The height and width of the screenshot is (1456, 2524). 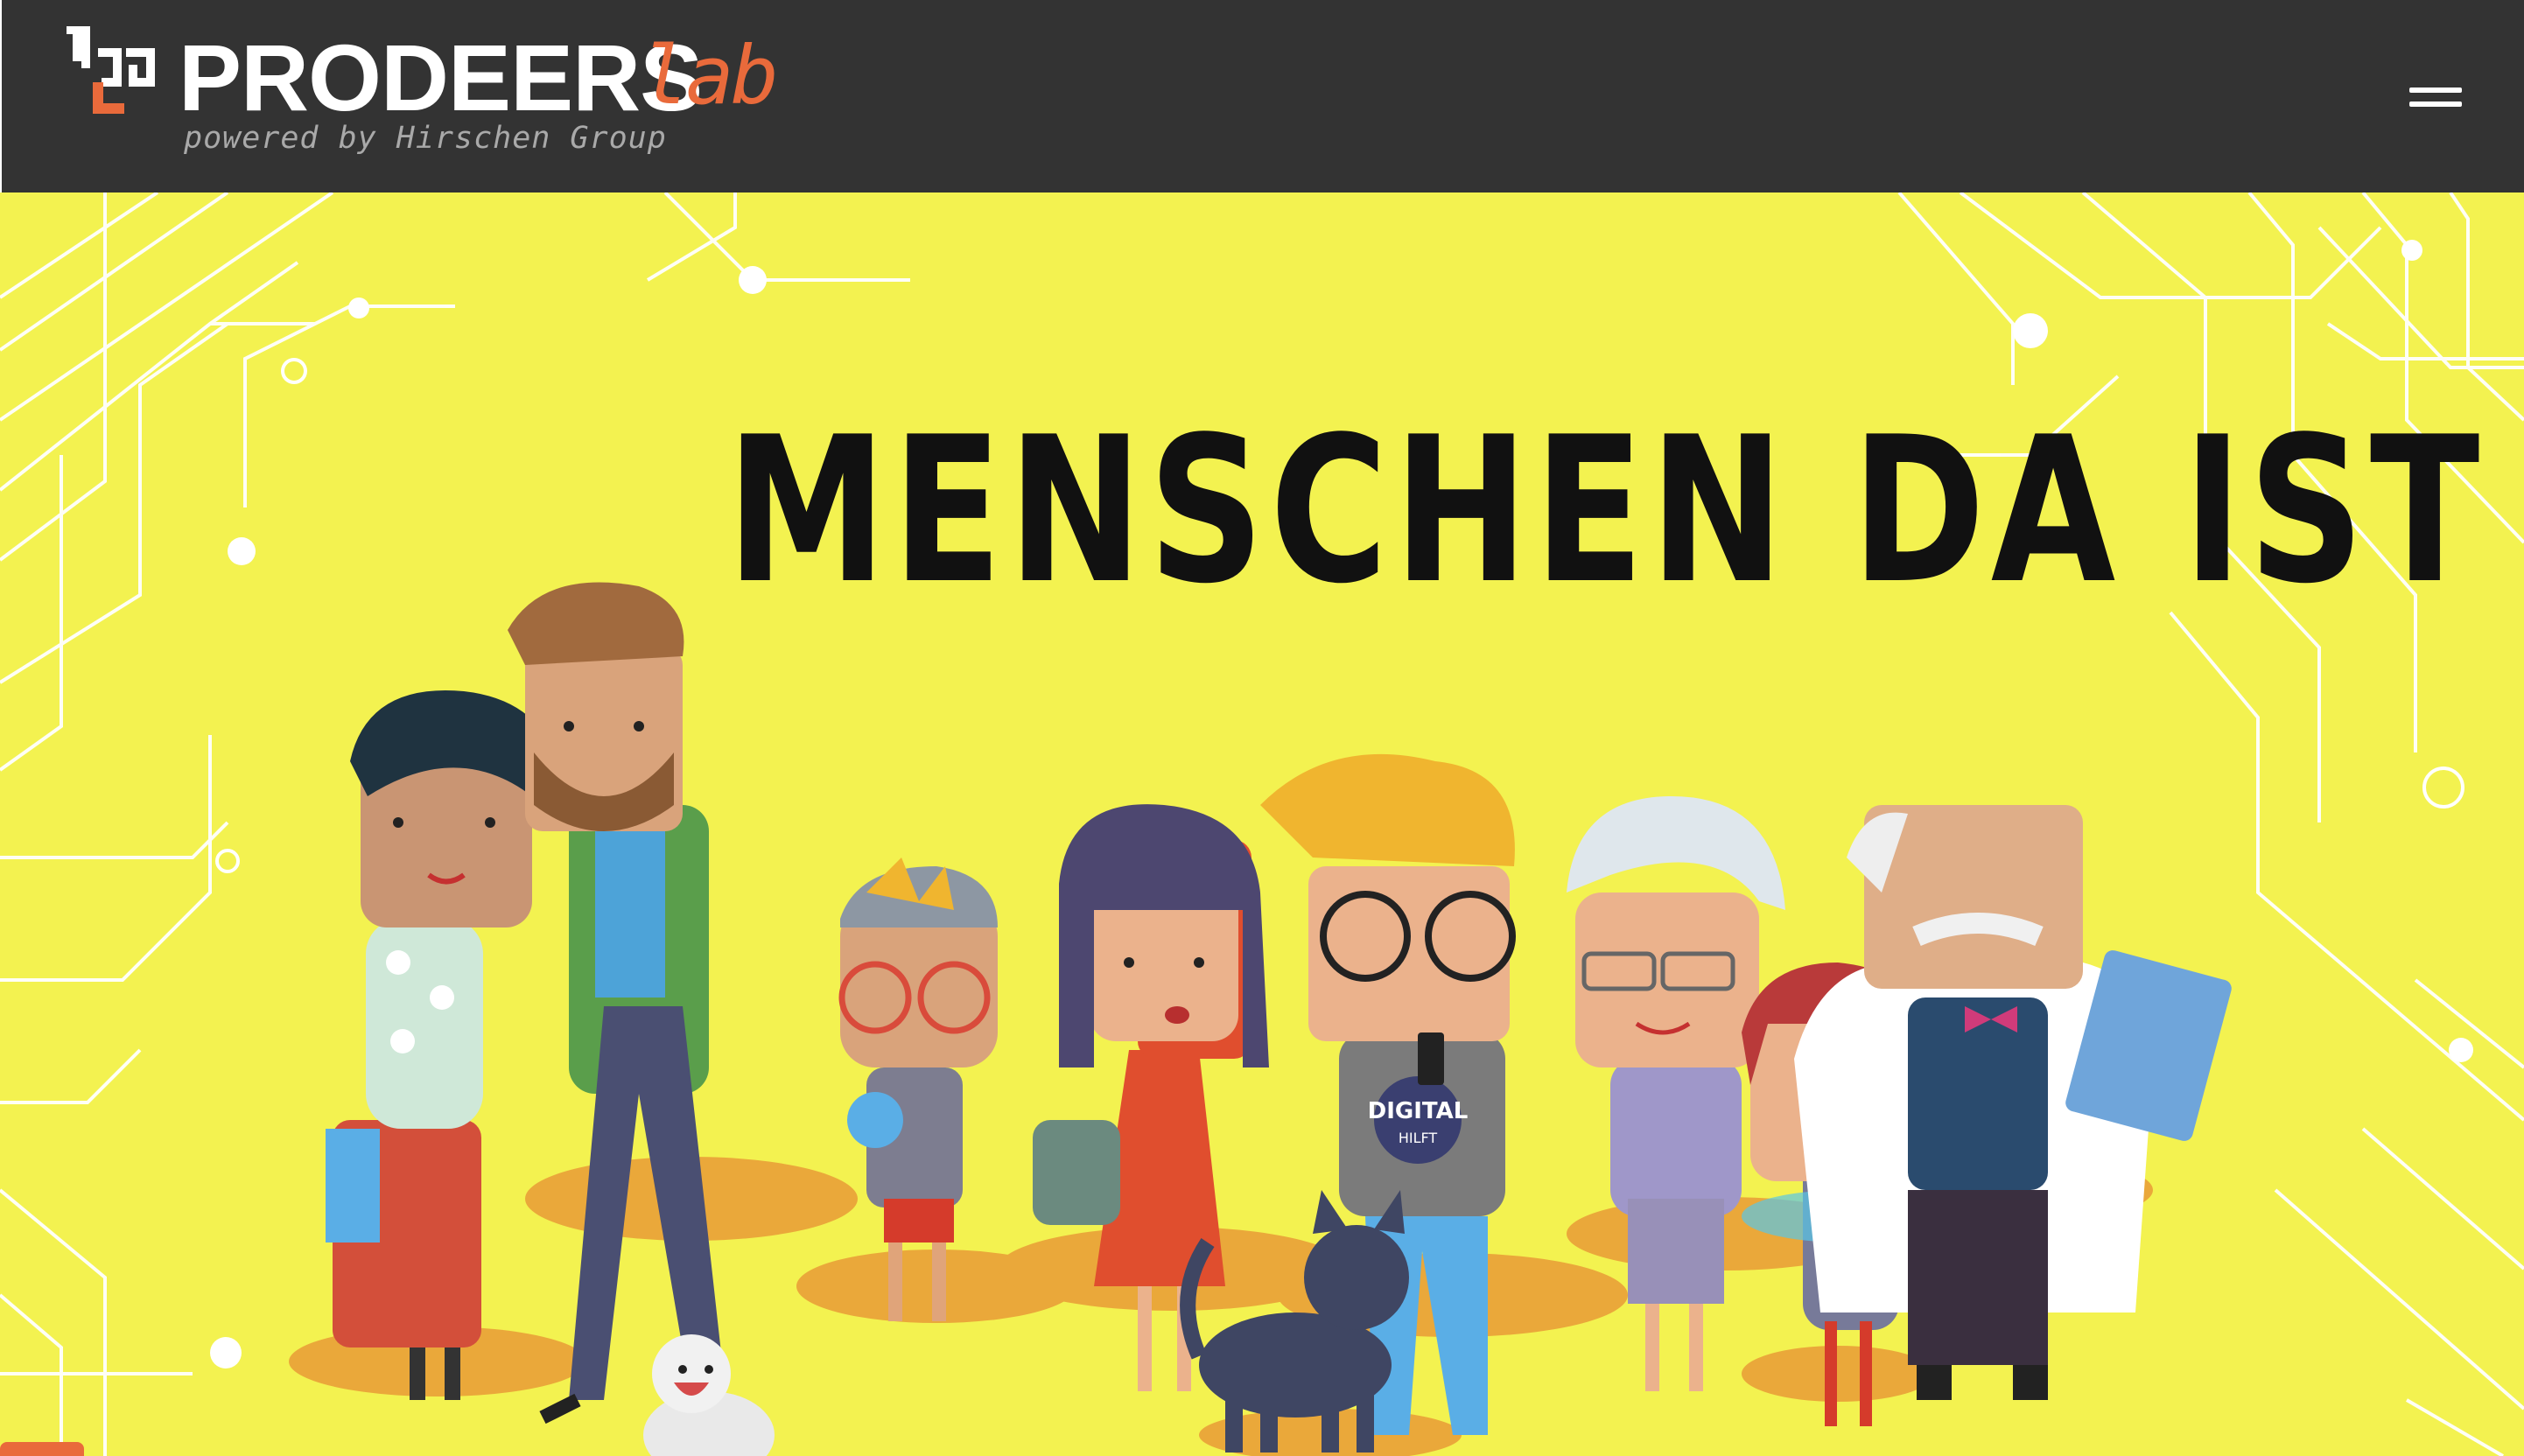 I want to click on shirt-subtext: HILFT, so click(x=1418, y=1138).